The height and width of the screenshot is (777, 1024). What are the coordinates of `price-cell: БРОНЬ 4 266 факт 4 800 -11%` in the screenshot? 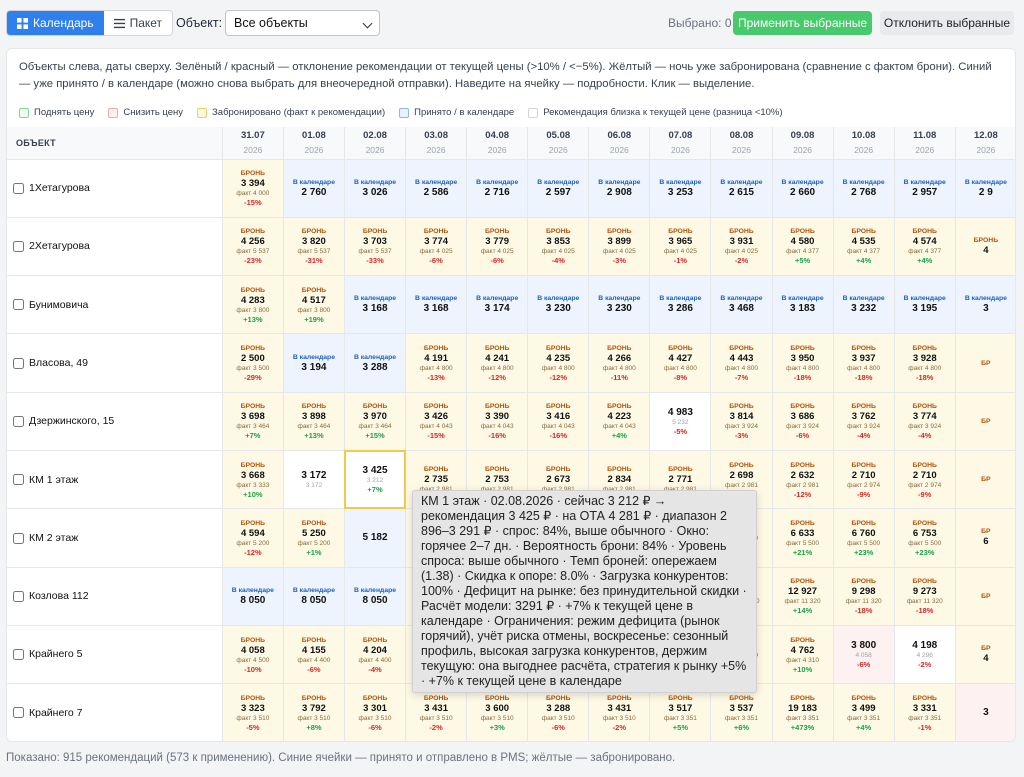 It's located at (619, 363).